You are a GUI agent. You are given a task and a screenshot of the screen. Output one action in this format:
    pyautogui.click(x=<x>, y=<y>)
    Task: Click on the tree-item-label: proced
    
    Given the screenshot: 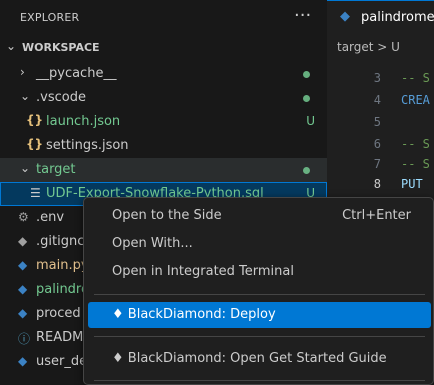 What is the action you would take?
    pyautogui.click(x=58, y=313)
    